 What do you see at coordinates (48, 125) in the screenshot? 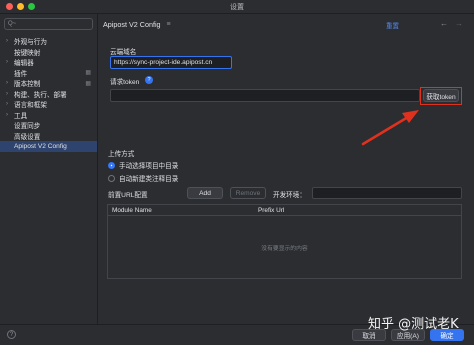
I see `sidebar-item: 设置同步` at bounding box center [48, 125].